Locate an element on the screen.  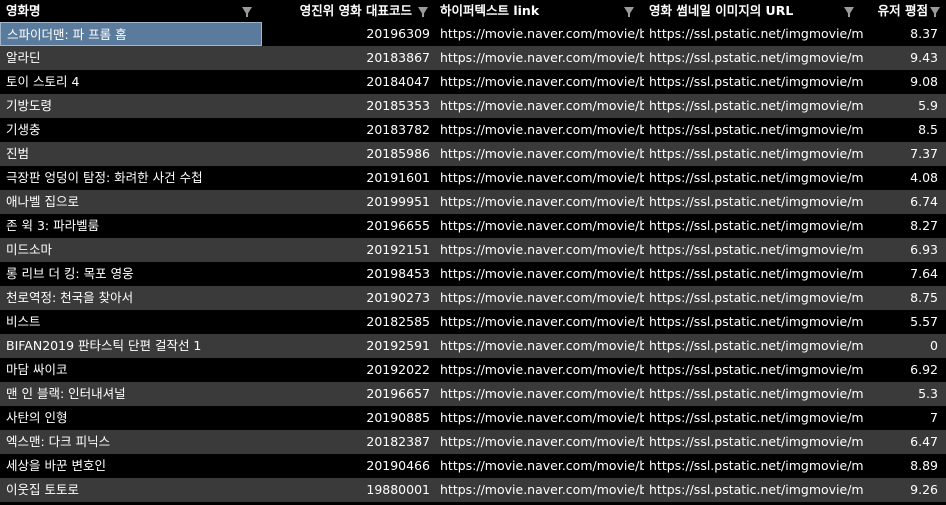
cell-rating: 9.43 is located at coordinates (905, 58).